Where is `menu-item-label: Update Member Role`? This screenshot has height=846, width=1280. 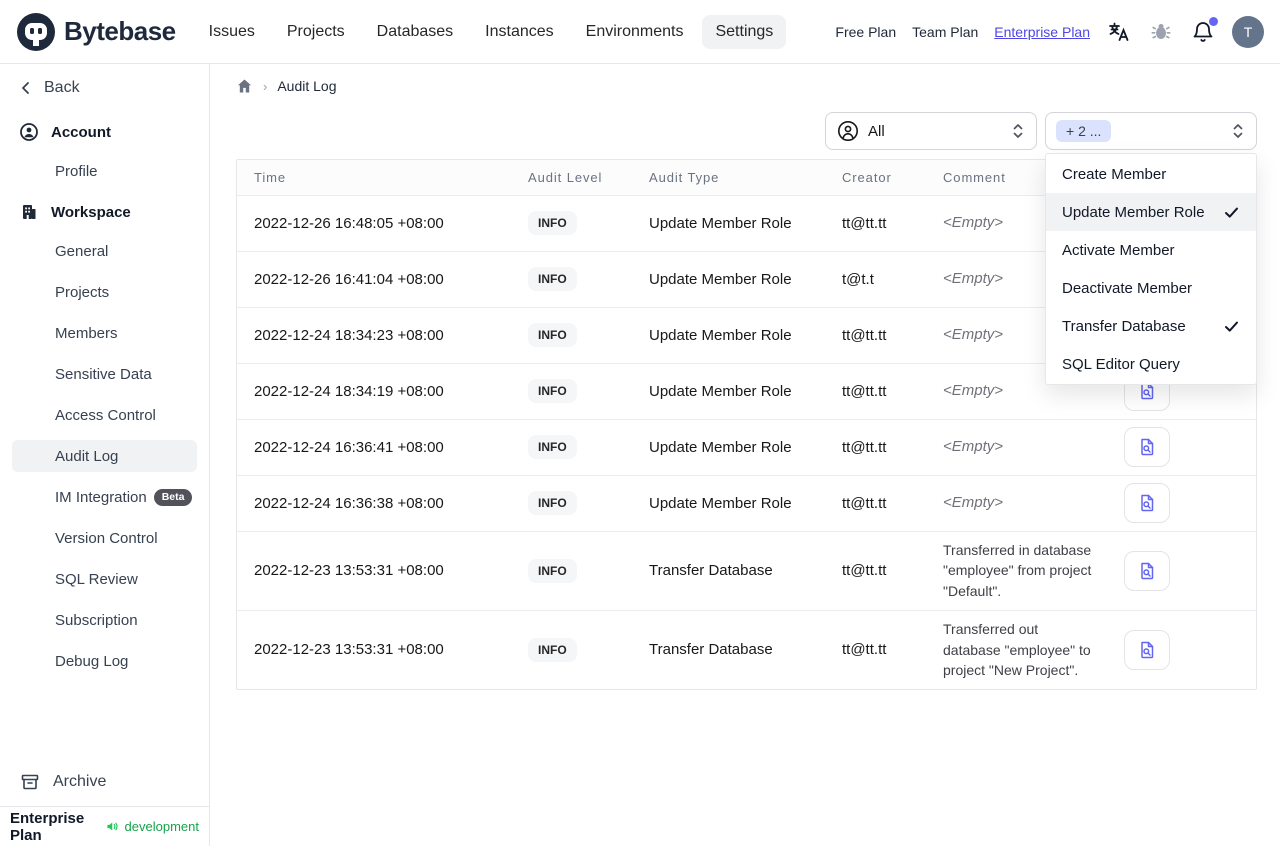 menu-item-label: Update Member Role is located at coordinates (1133, 212).